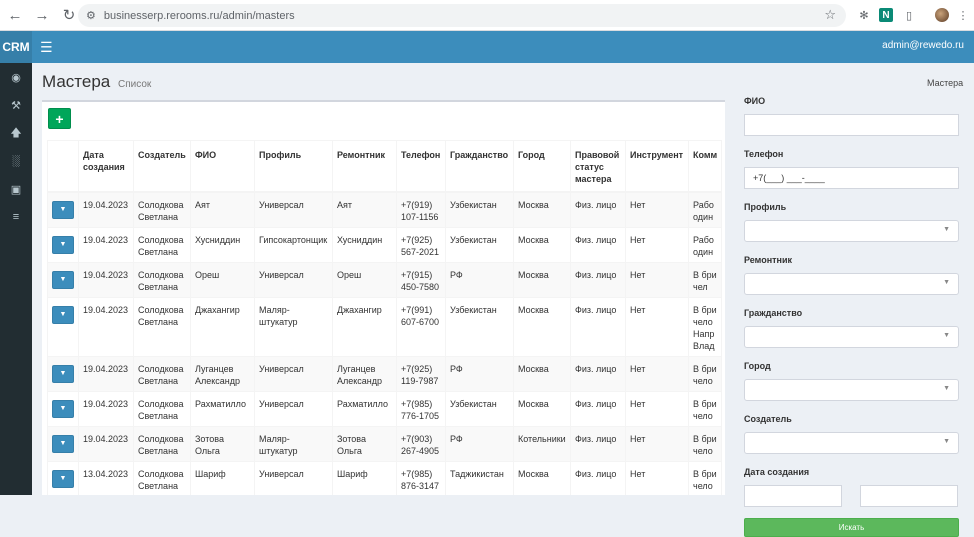 The height and width of the screenshot is (537, 974). Describe the element at coordinates (598, 166) in the screenshot. I see `column-header: Правовой статус мастера` at that location.